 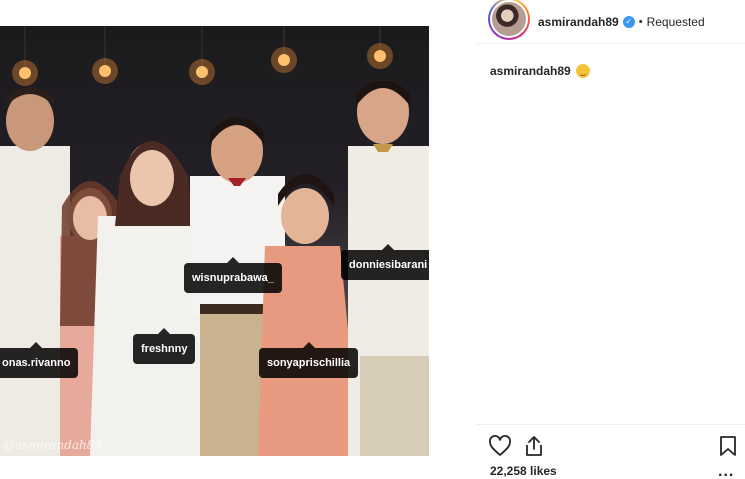 I want to click on heart-icon, so click(x=500, y=446).